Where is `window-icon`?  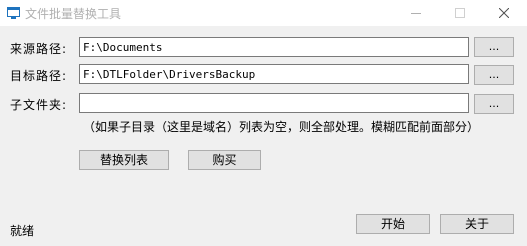 window-icon is located at coordinates (13, 13).